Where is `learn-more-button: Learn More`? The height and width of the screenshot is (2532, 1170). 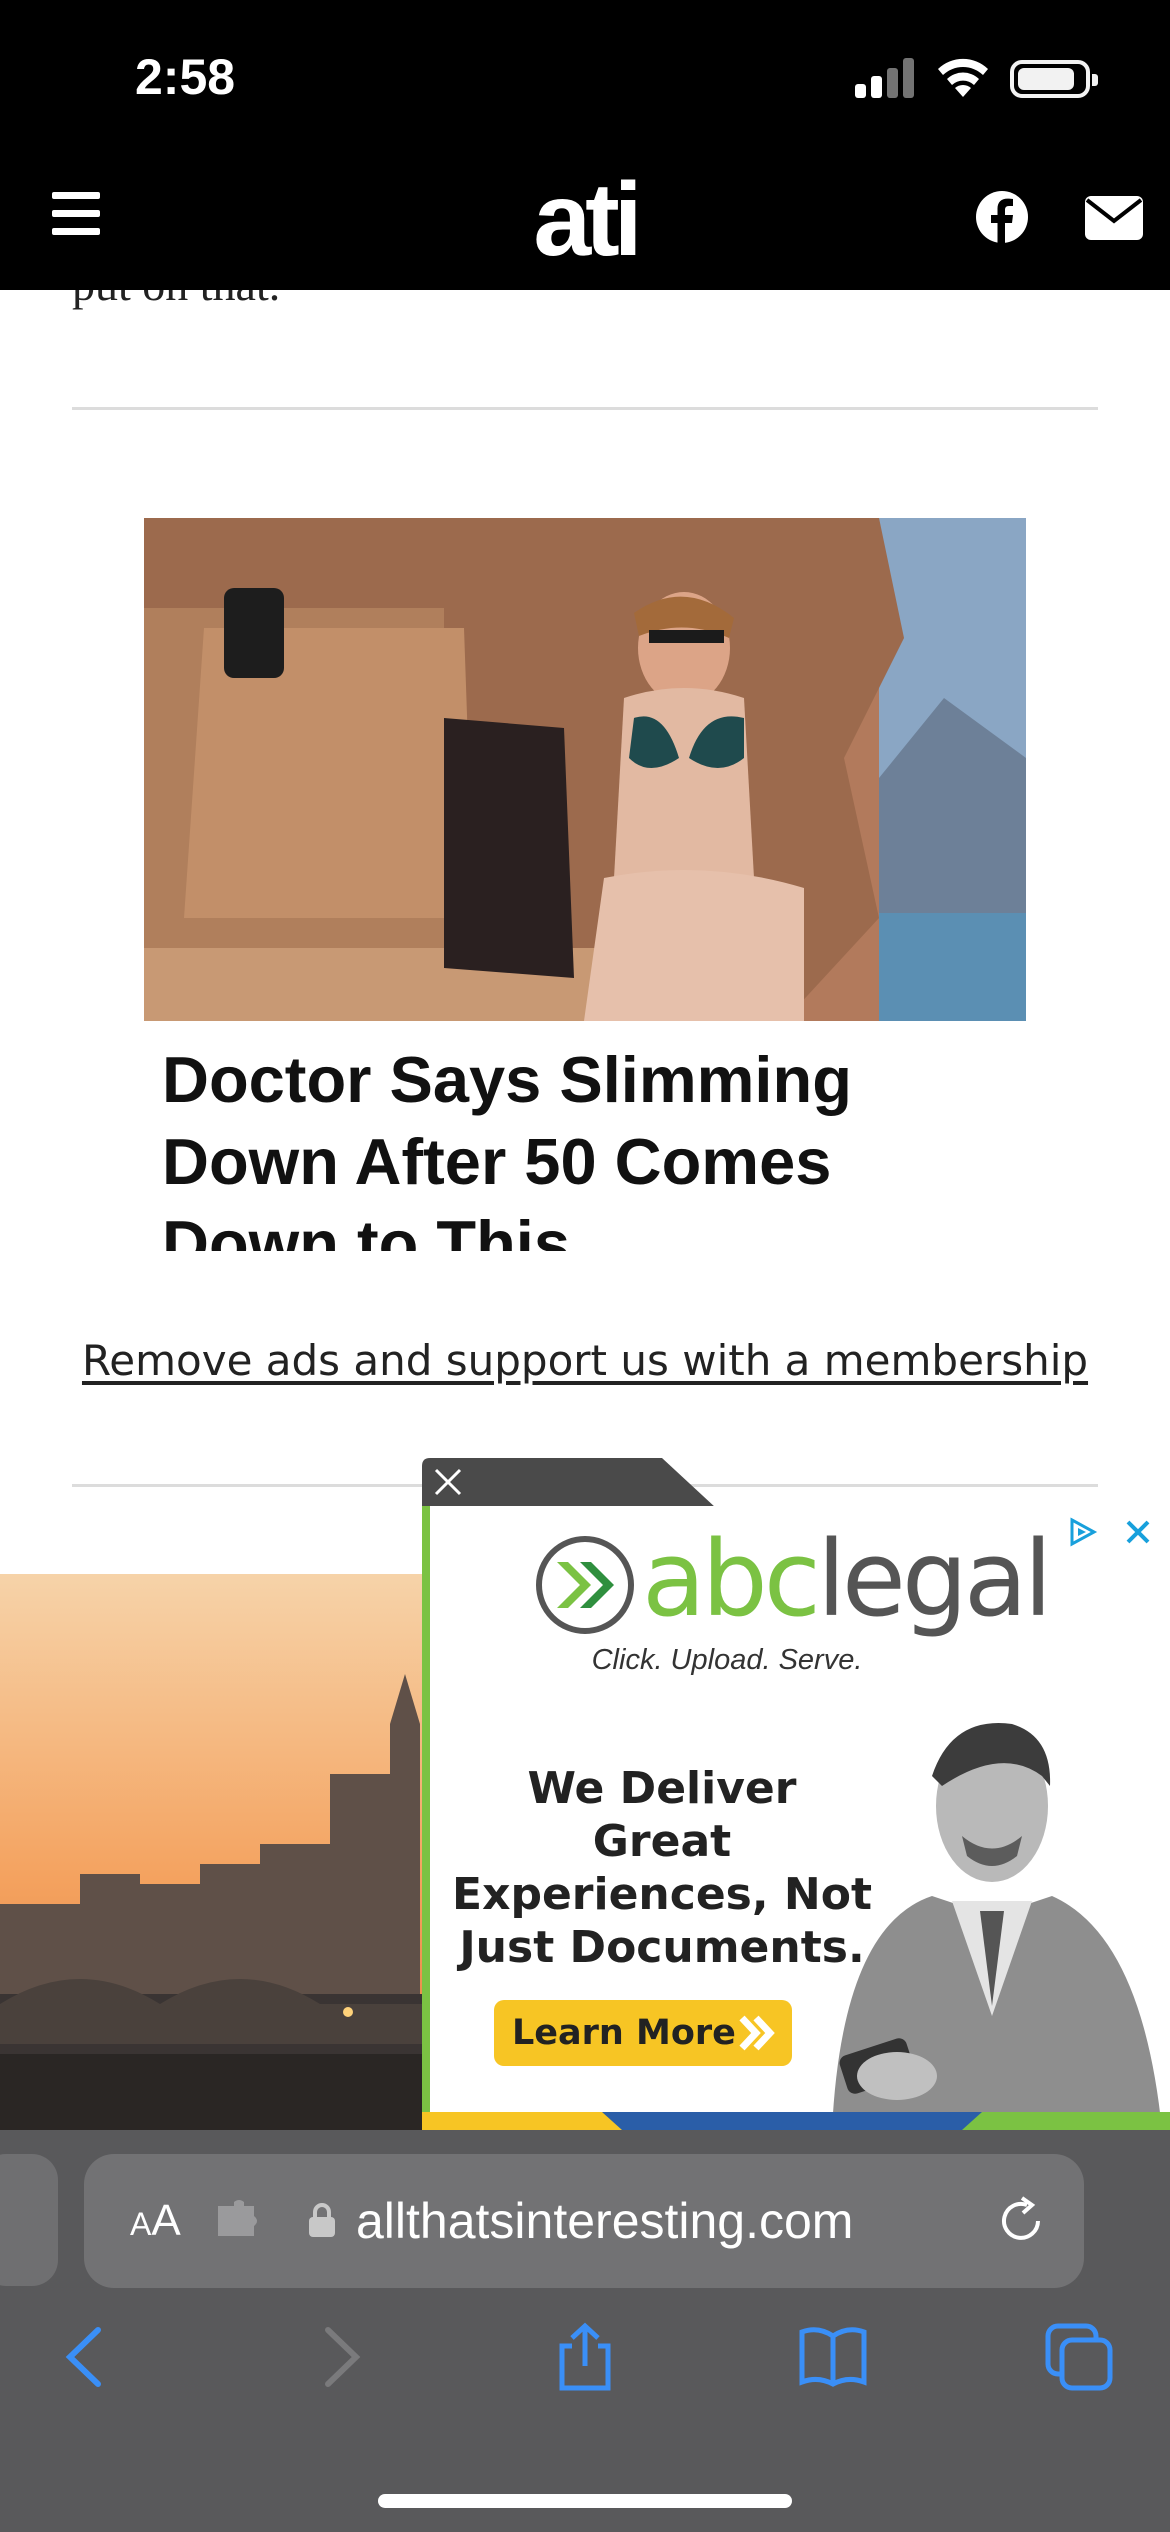
learn-more-button: Learn More is located at coordinates (643, 2033).